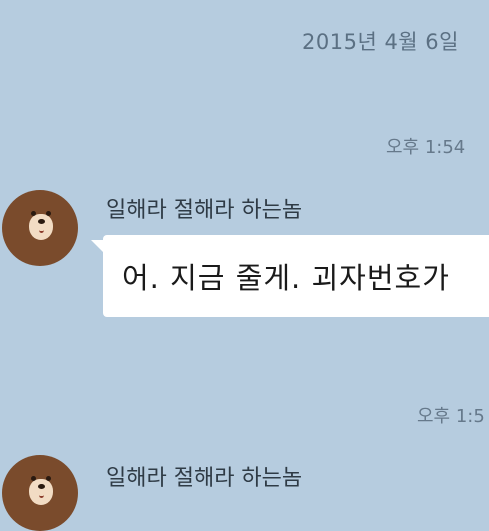 The image size is (489, 531). I want to click on message-time: 오후 1:54, so click(426, 147).